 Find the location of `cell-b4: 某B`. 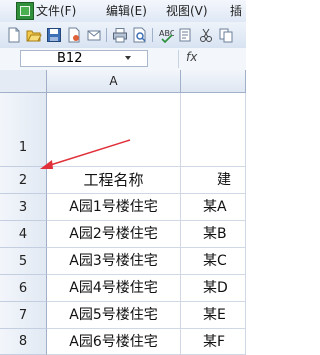

cell-b4: 某B is located at coordinates (213, 234).